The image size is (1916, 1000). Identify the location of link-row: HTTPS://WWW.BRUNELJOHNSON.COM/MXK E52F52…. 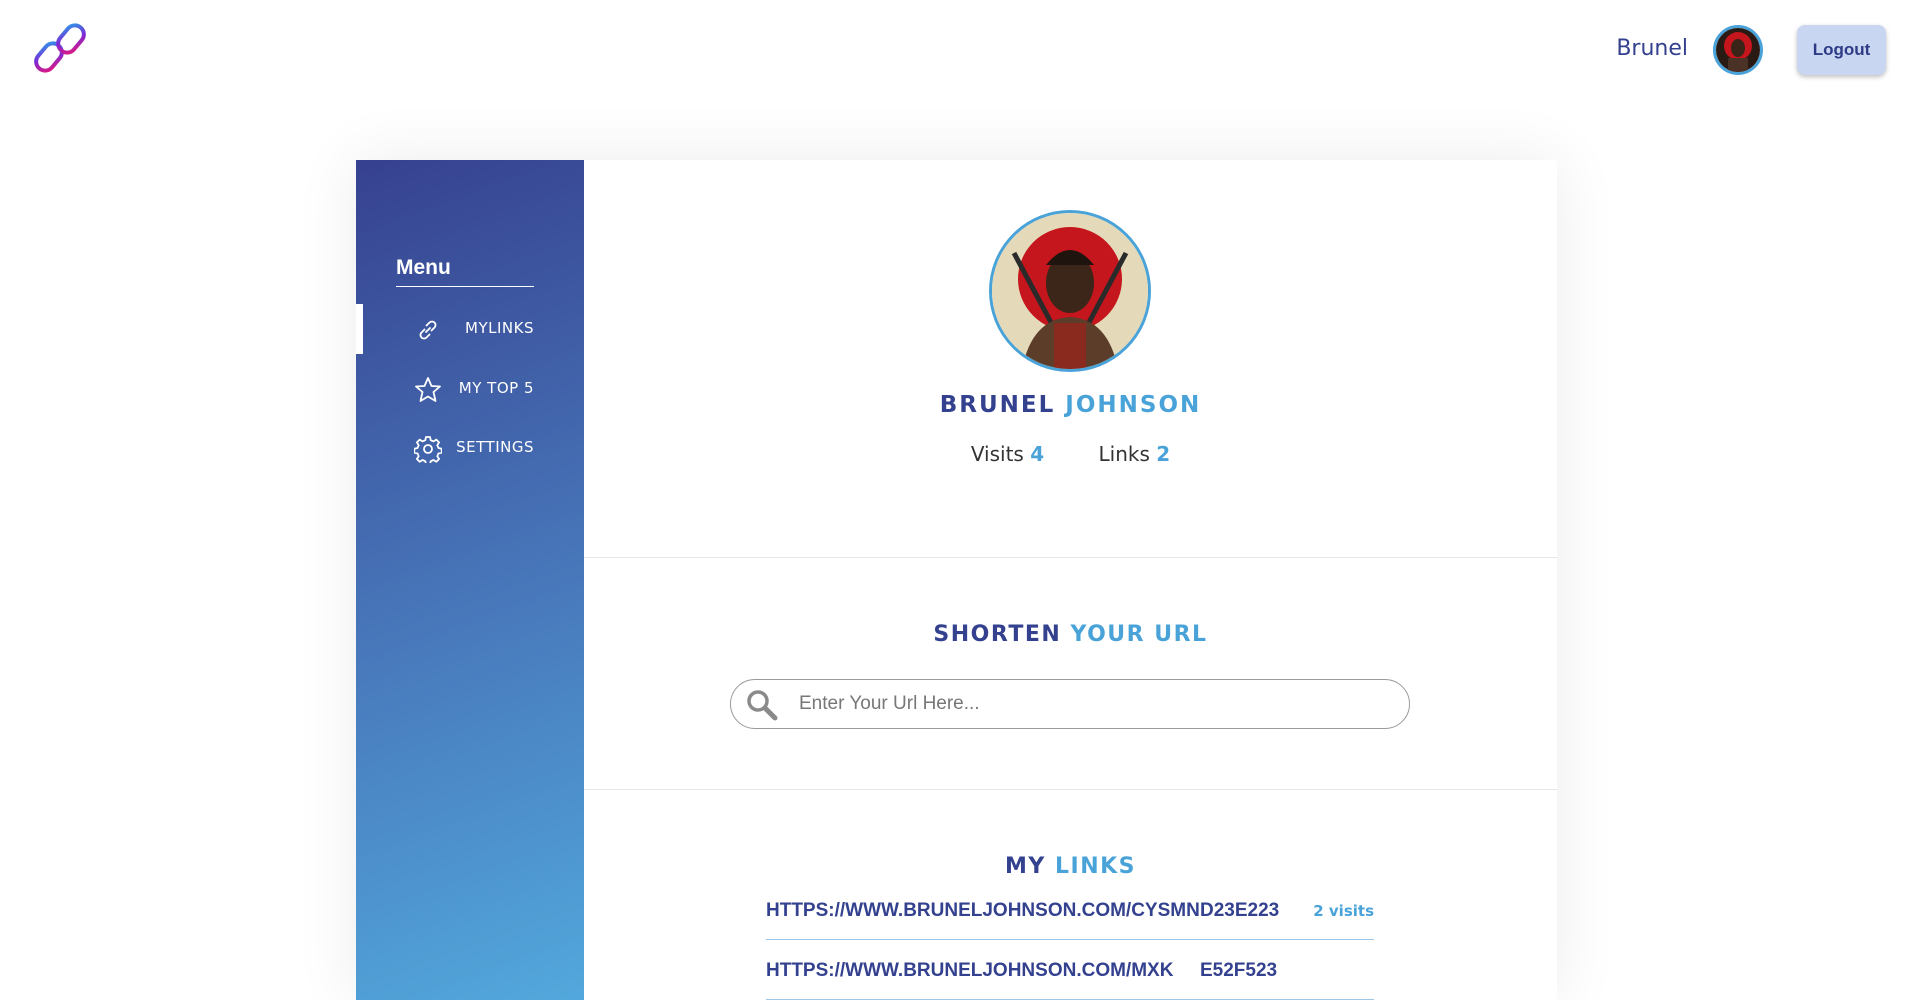
(1070, 975).